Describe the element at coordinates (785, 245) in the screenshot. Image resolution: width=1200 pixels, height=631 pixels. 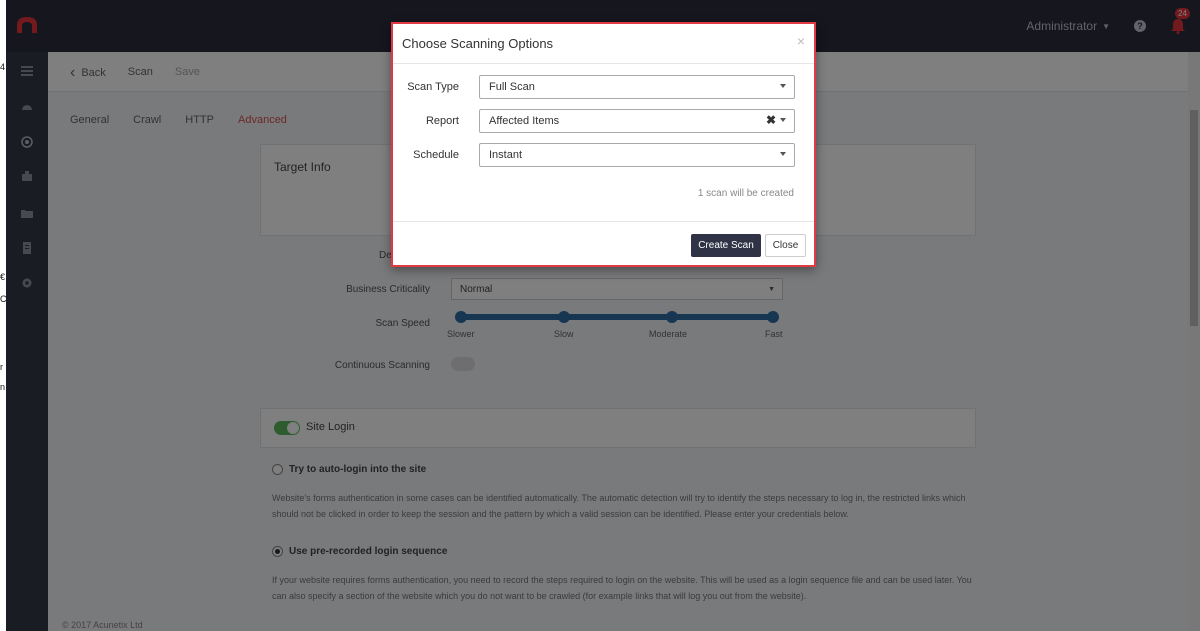
I see `close-button: Close` at that location.